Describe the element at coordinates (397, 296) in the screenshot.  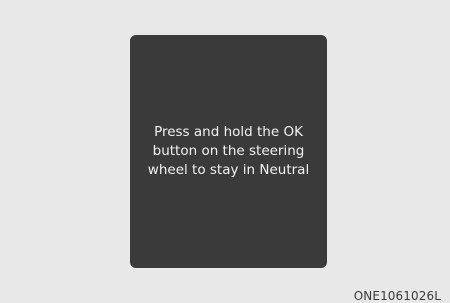
I see `figure-code: ONE1061026L` at that location.